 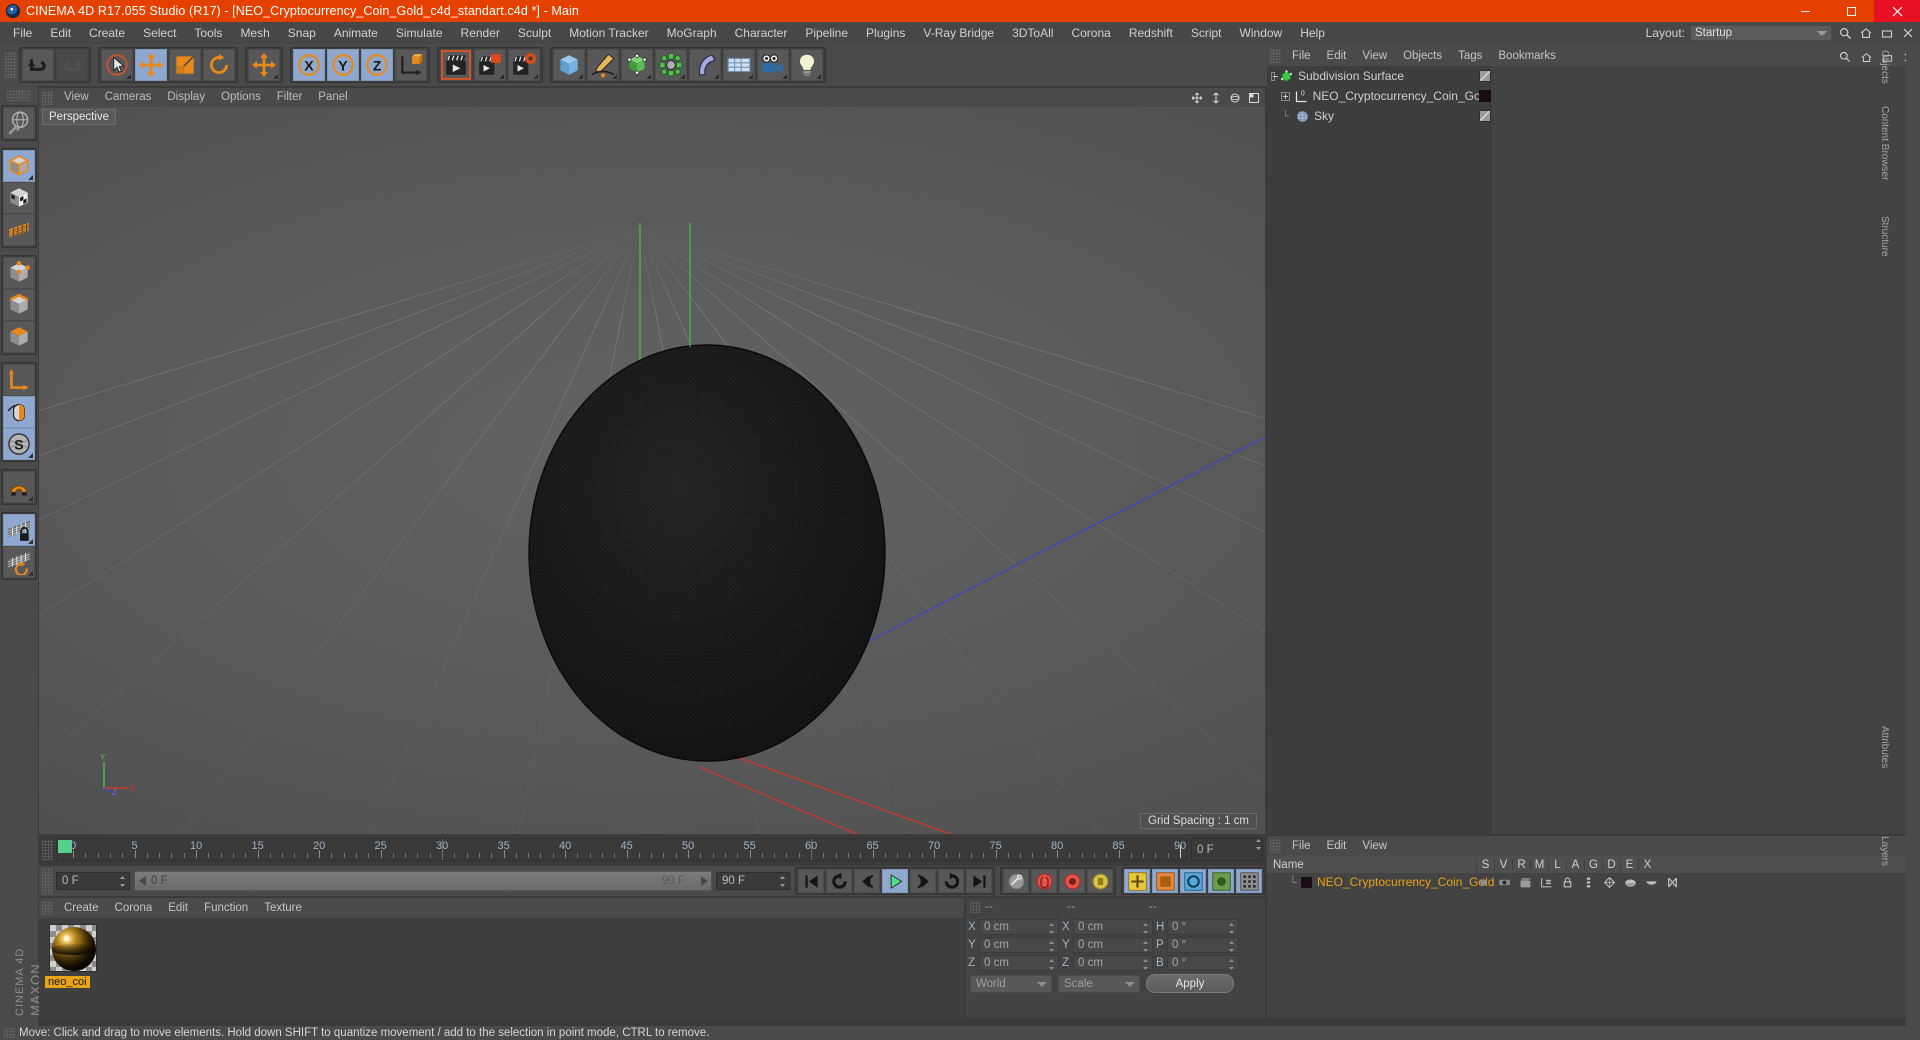 What do you see at coordinates (1647, 864) in the screenshot?
I see `attribute-column-x: X` at bounding box center [1647, 864].